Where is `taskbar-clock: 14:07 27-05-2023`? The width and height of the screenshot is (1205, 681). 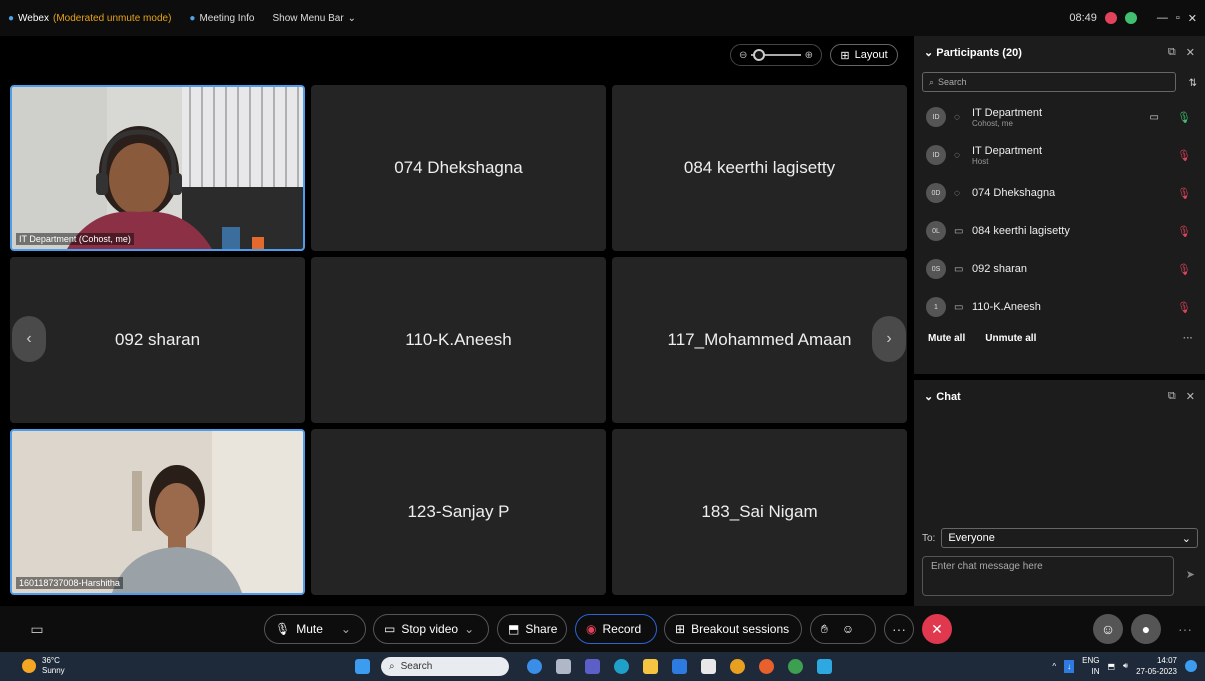 taskbar-clock: 14:07 27-05-2023 is located at coordinates (1156, 666).